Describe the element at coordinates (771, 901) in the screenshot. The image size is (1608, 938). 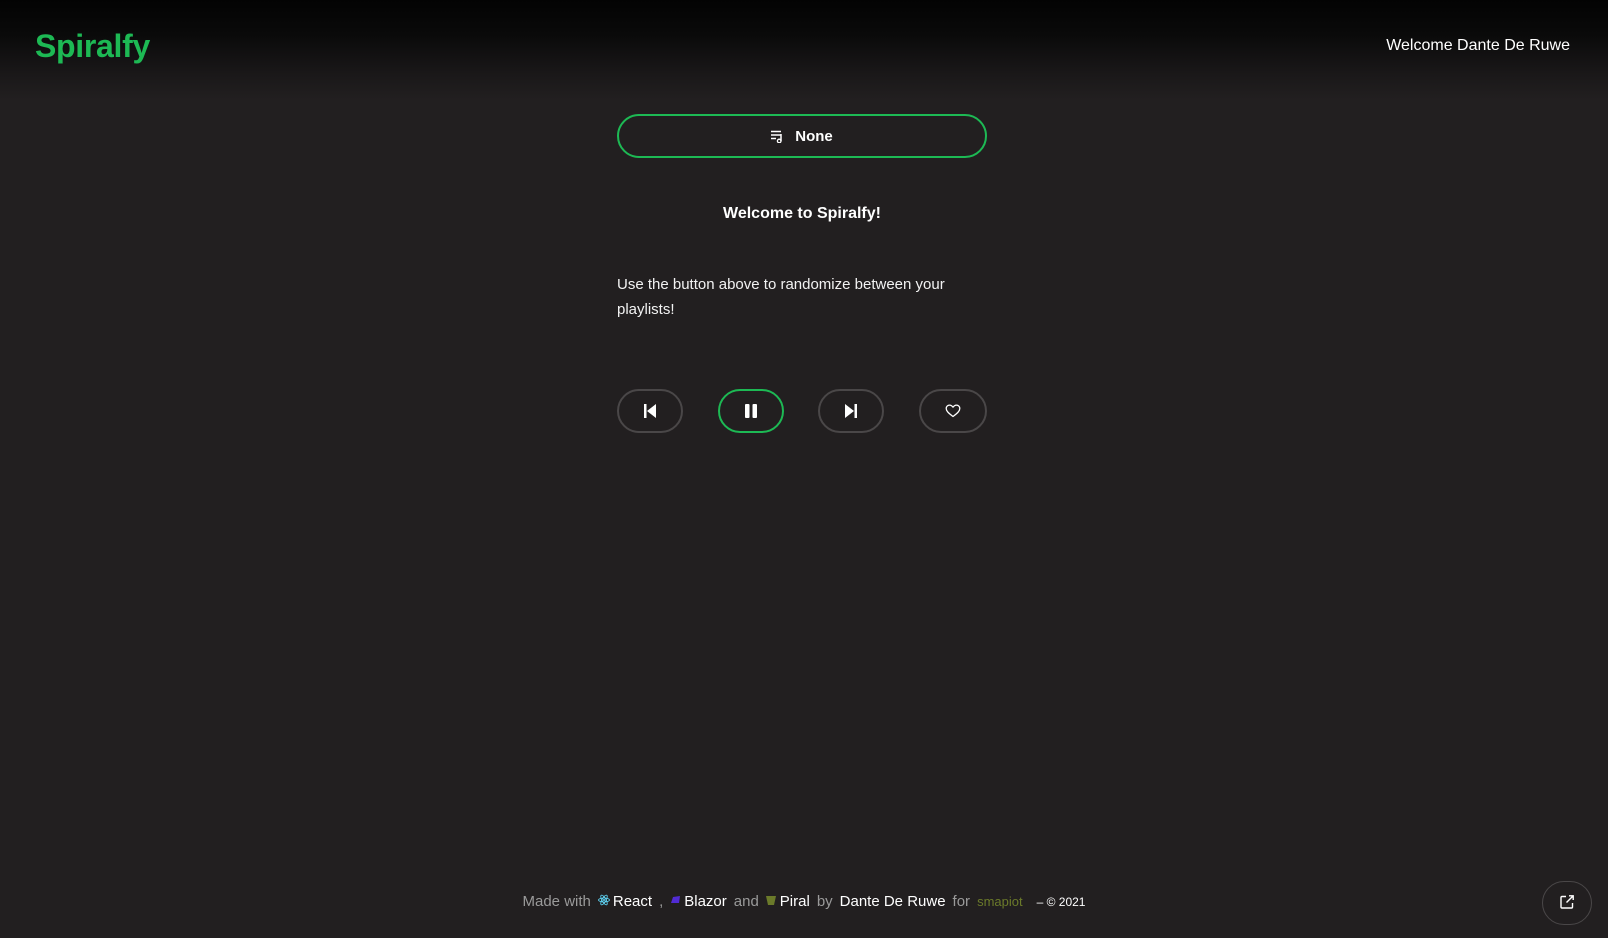
I see `piral-icon` at that location.